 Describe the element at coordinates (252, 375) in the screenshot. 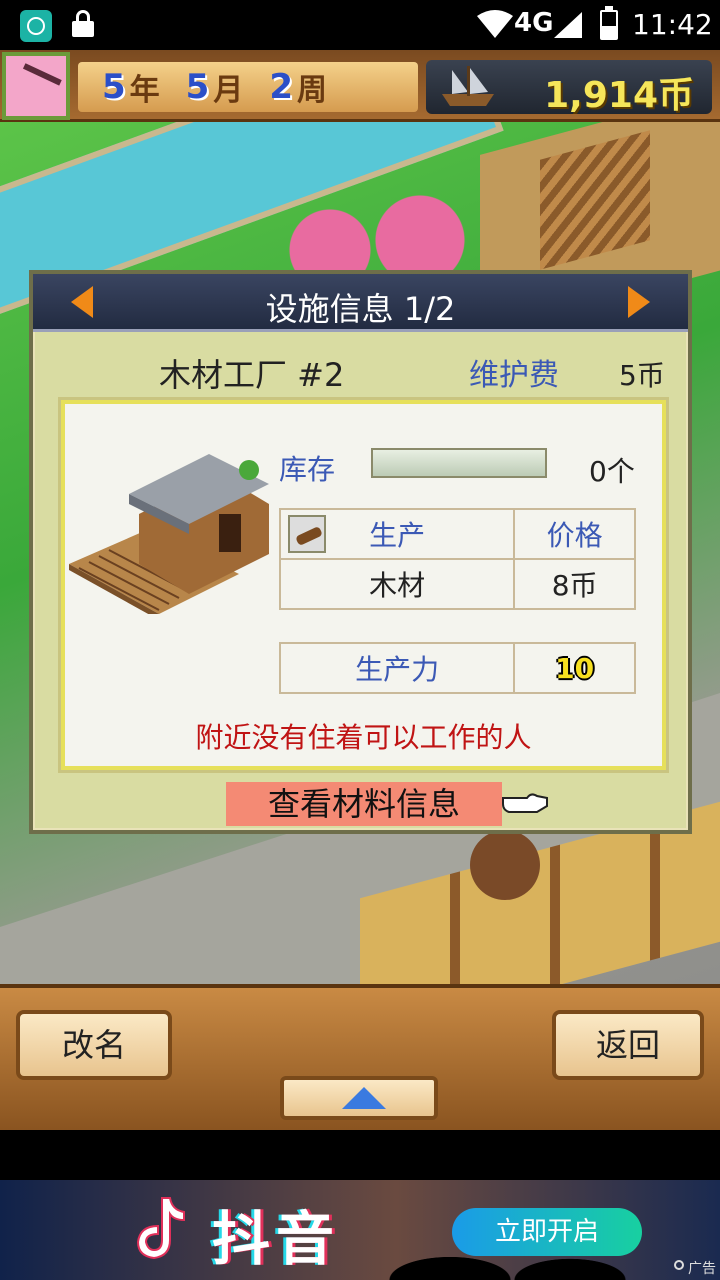

I see `facility-name: 木材工厂 #2` at that location.